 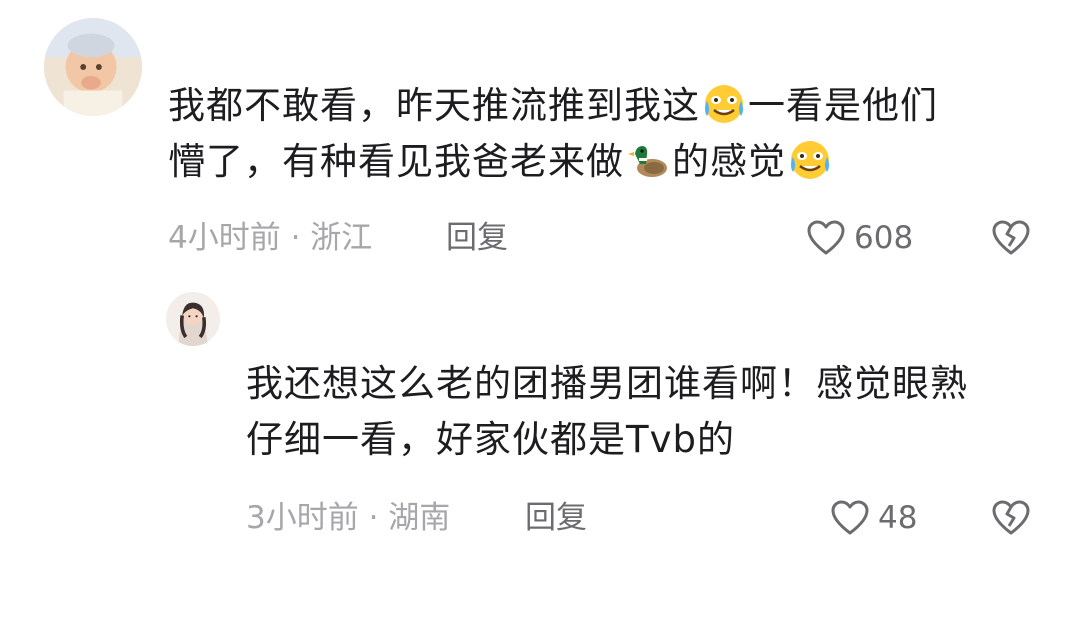 I want to click on comment-1-line-1: 我都不敢看，昨天推流推到我这 一看是他们, so click(x=608, y=106).